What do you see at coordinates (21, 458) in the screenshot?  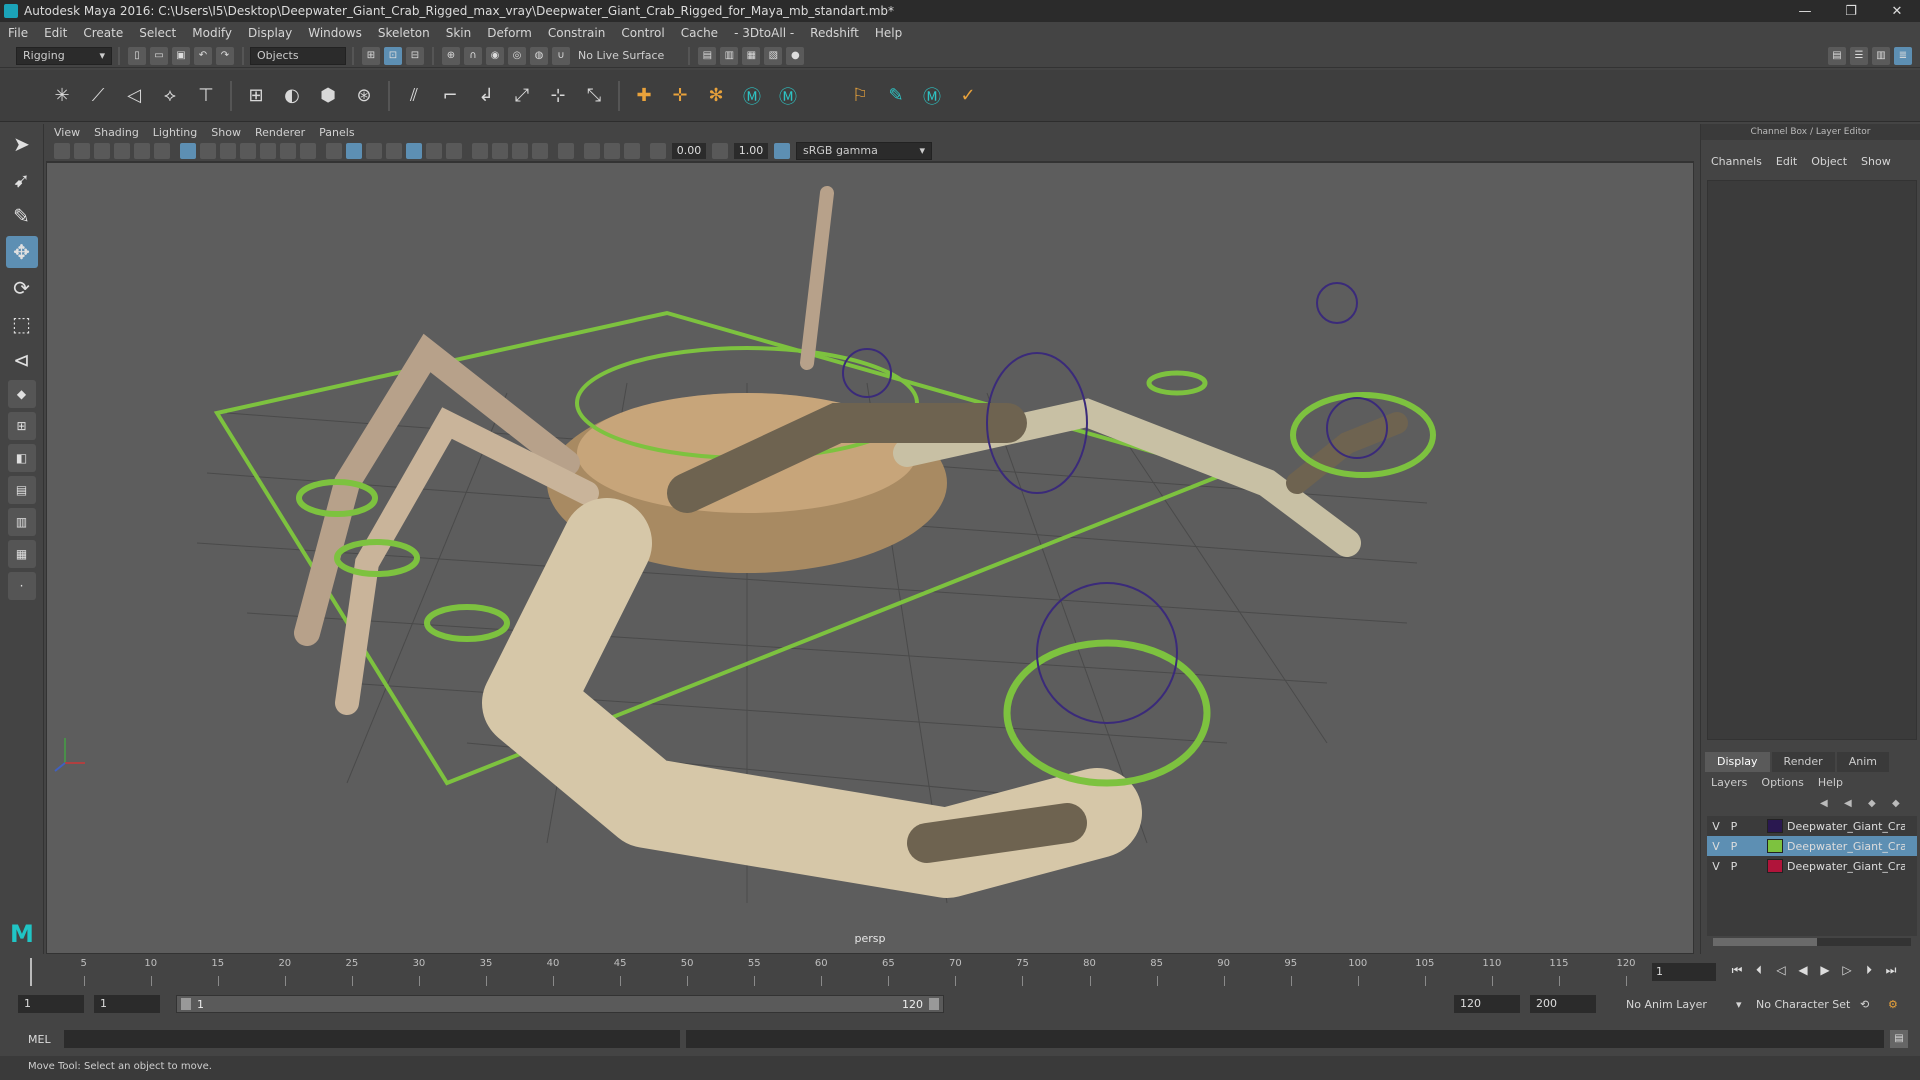 I see `side-layout-icon: ◧` at bounding box center [21, 458].